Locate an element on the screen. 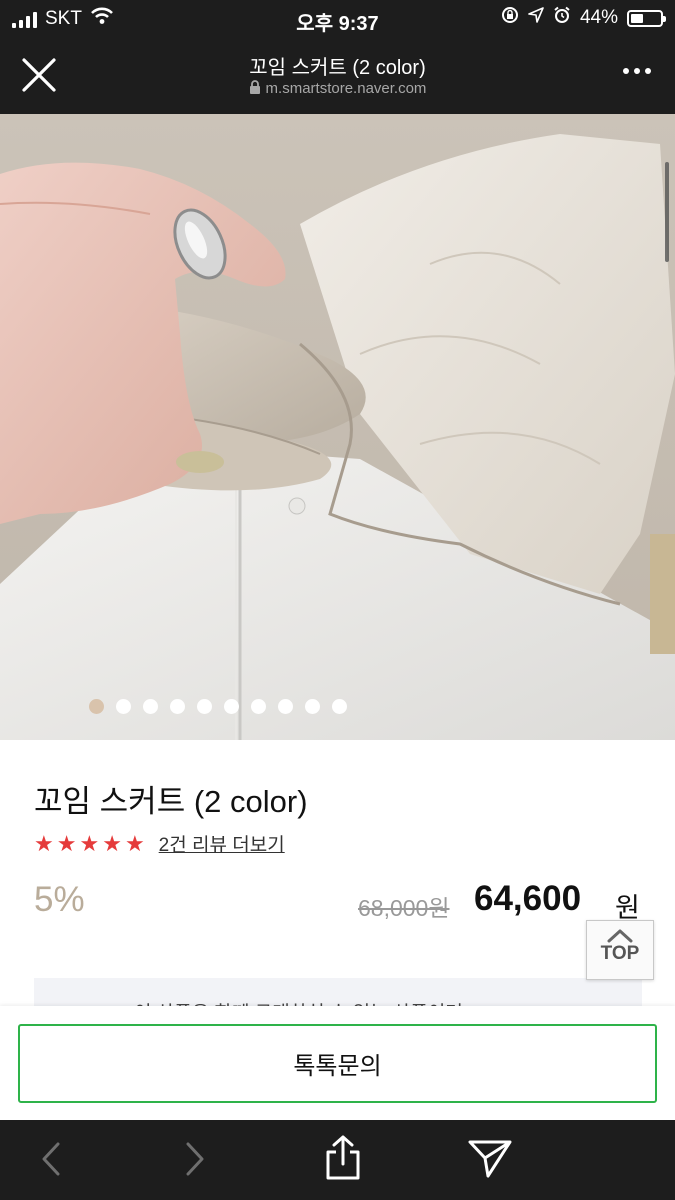 This screenshot has height=1200, width=675. talk-inquiry-label: 톡톡문의 is located at coordinates (337, 1066).